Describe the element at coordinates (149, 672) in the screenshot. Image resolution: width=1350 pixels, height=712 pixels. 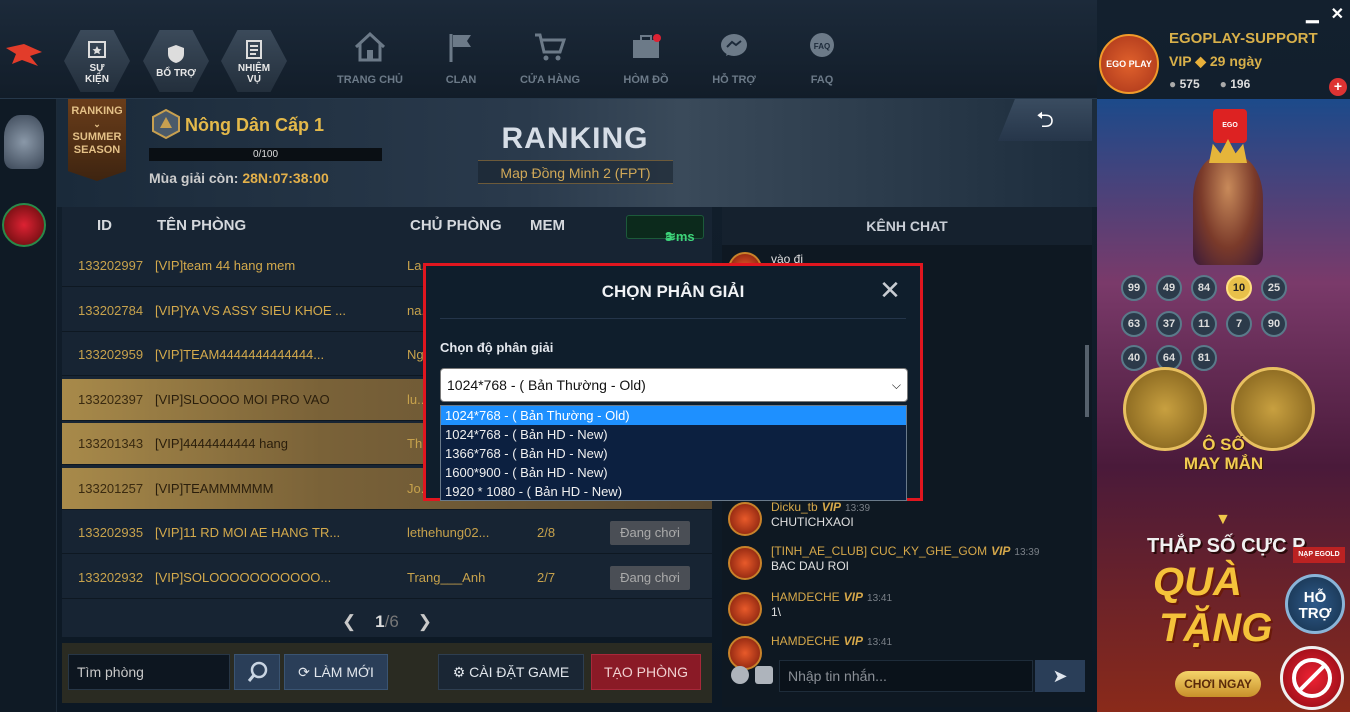
I see `search-room-input: Tìm phòng` at that location.